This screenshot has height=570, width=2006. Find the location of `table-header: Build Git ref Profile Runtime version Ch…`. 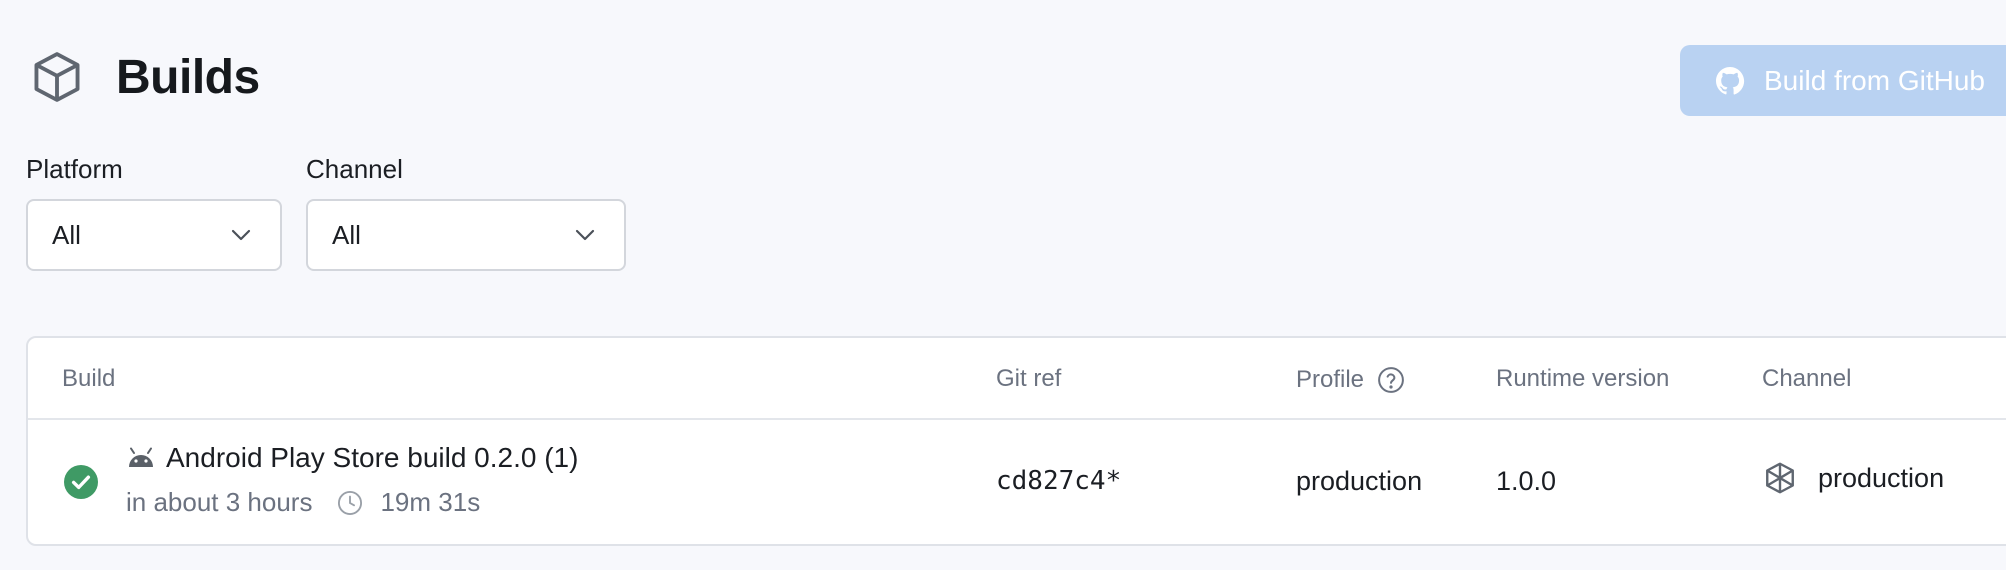

table-header: Build Git ref Profile Runtime version Ch… is located at coordinates (1017, 379).